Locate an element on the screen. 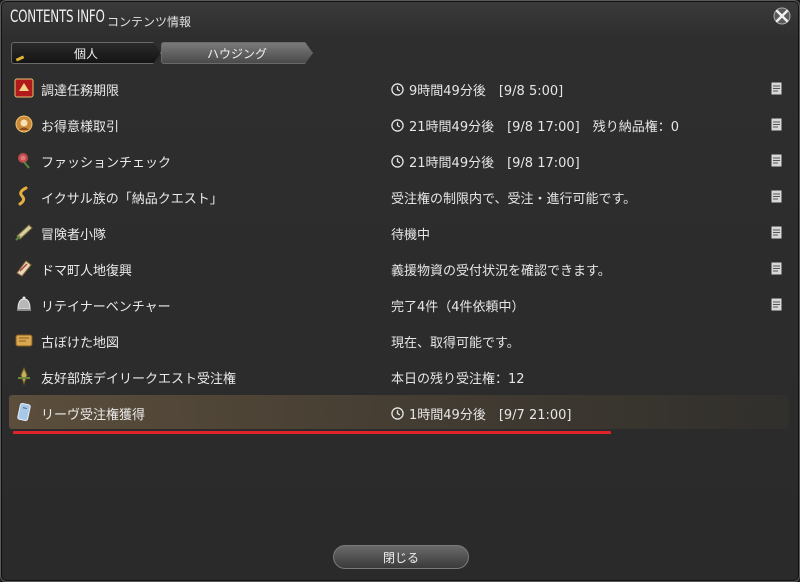 This screenshot has height=582, width=800. status-text: 21時間49分後 [9/8 17:00] 残り納品権：0 is located at coordinates (535, 125).